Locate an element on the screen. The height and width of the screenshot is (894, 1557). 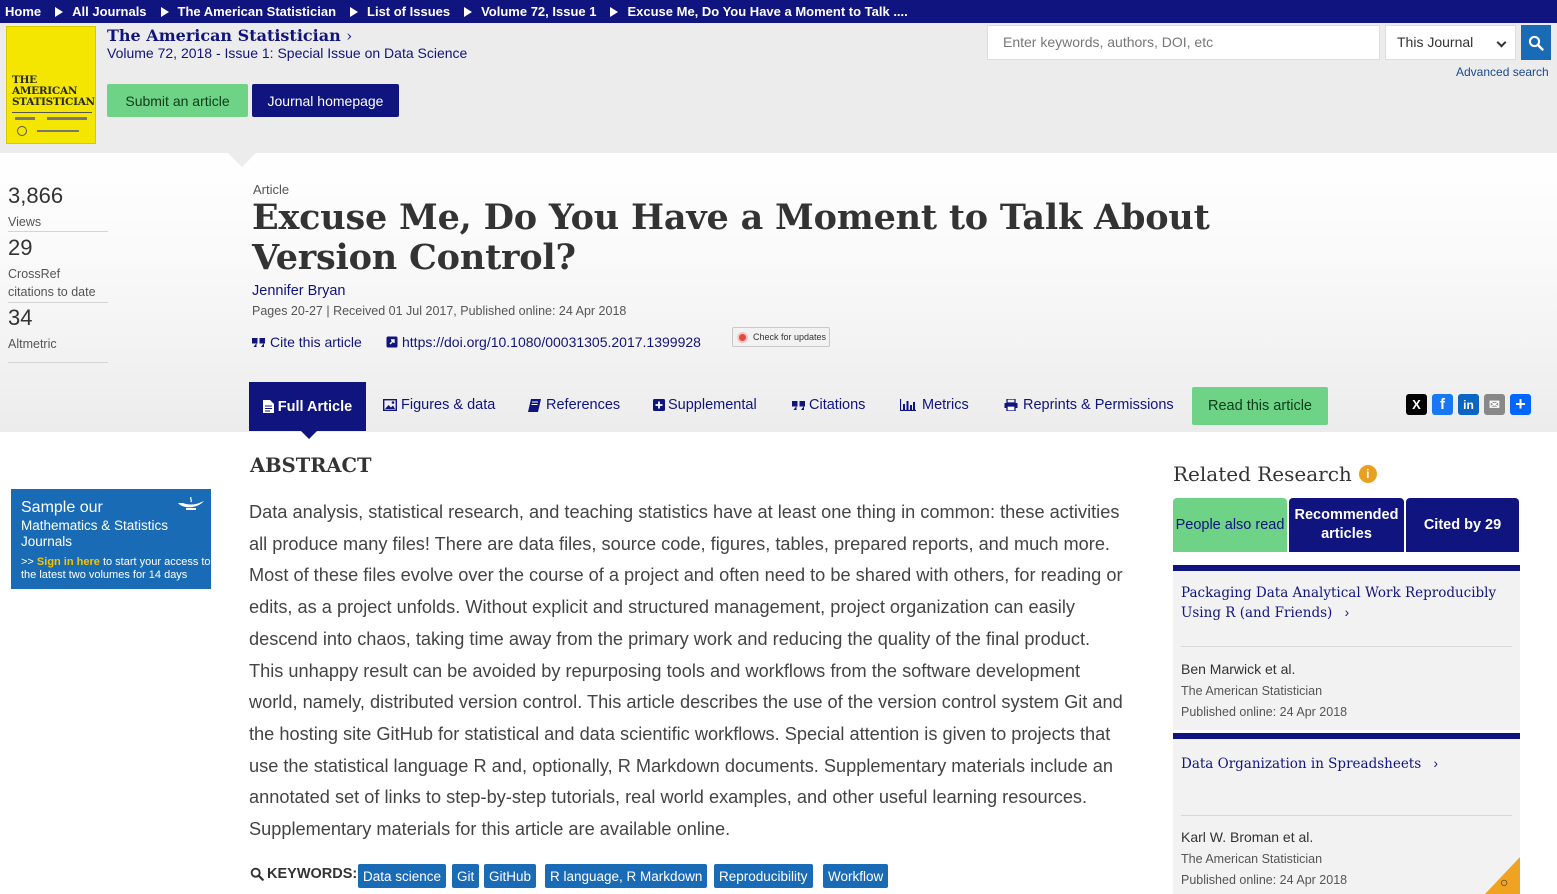
altmetric-count: 34 is located at coordinates (20, 318).